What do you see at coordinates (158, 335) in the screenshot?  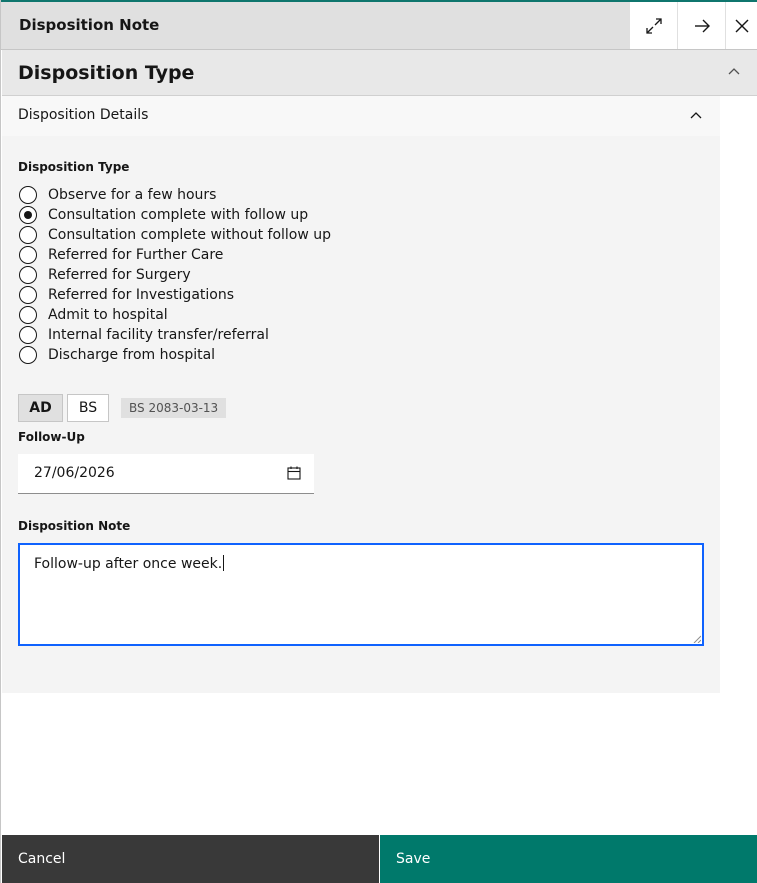 I see `radio-option-label: Internal facility transfer/referral` at bounding box center [158, 335].